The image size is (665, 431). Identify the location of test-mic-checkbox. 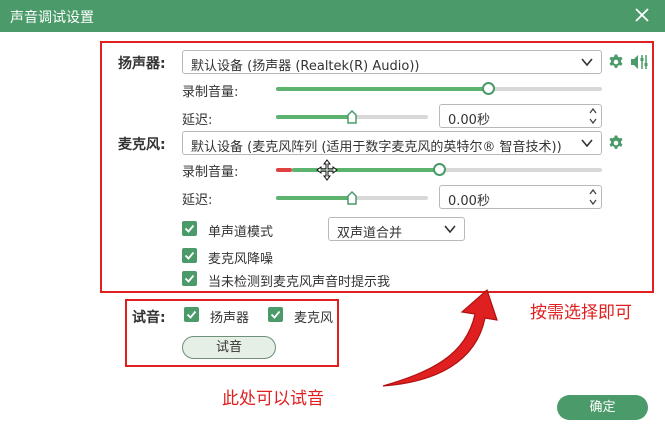
(275, 314).